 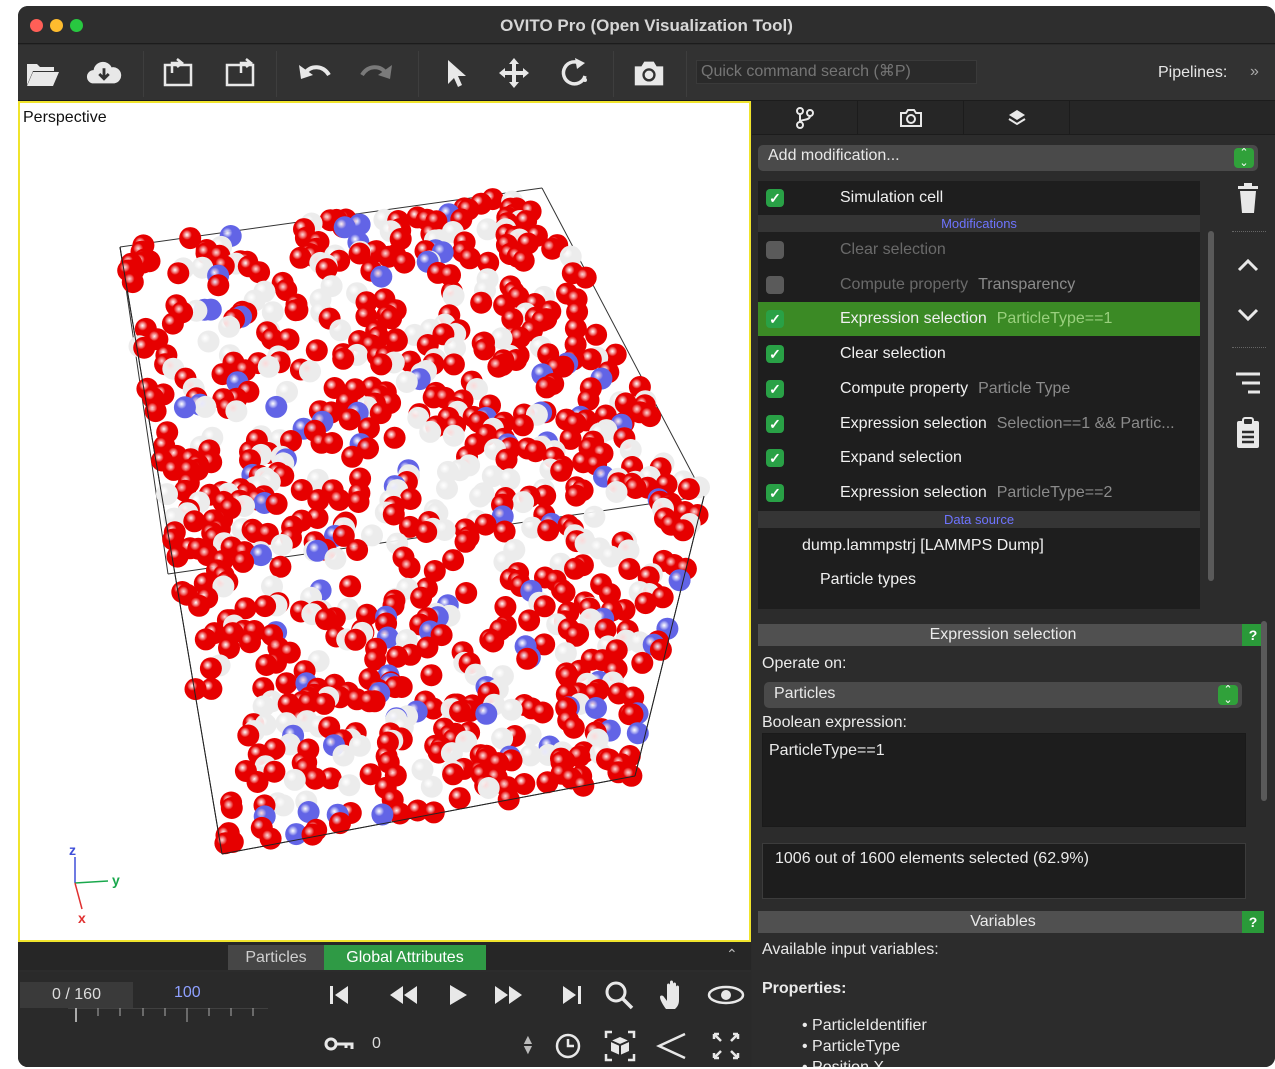 What do you see at coordinates (836, 72) in the screenshot?
I see `quick-command-search-input` at bounding box center [836, 72].